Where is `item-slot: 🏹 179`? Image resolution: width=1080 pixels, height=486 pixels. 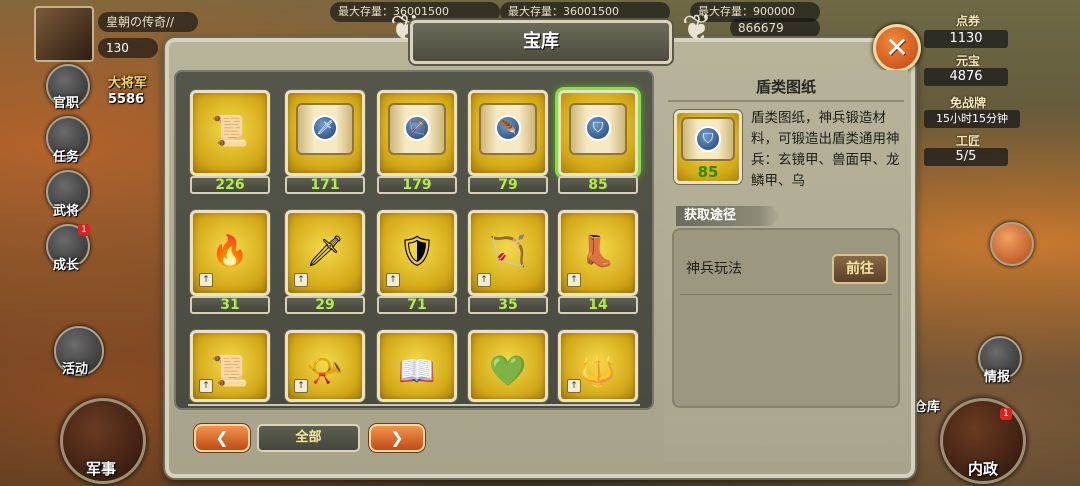
item-slot: 🏹 179 is located at coordinates (417, 144).